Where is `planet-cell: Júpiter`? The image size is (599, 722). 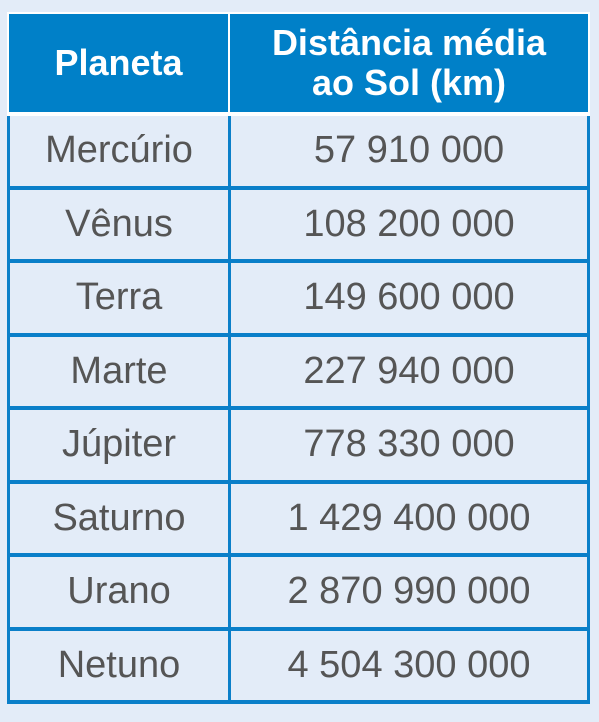 planet-cell: Júpiter is located at coordinates (120, 445).